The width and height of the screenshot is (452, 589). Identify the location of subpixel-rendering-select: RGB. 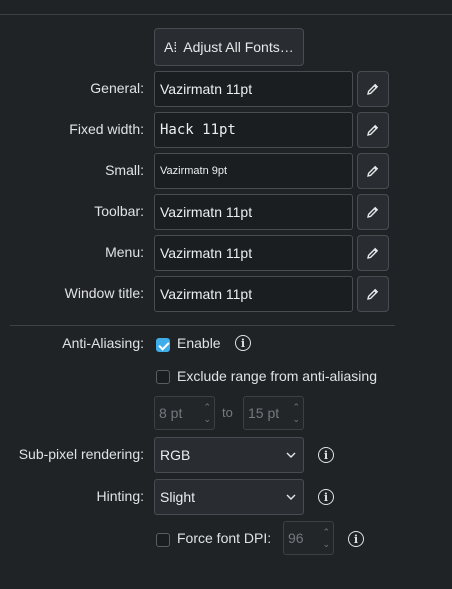
(229, 455).